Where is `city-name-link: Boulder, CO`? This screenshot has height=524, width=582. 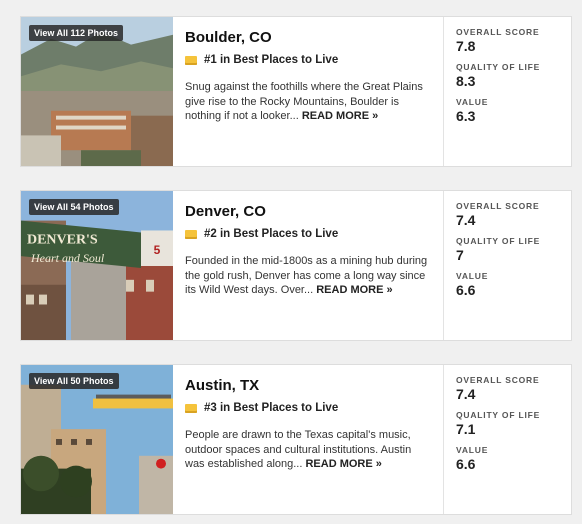
city-name-link: Boulder, CO is located at coordinates (308, 37).